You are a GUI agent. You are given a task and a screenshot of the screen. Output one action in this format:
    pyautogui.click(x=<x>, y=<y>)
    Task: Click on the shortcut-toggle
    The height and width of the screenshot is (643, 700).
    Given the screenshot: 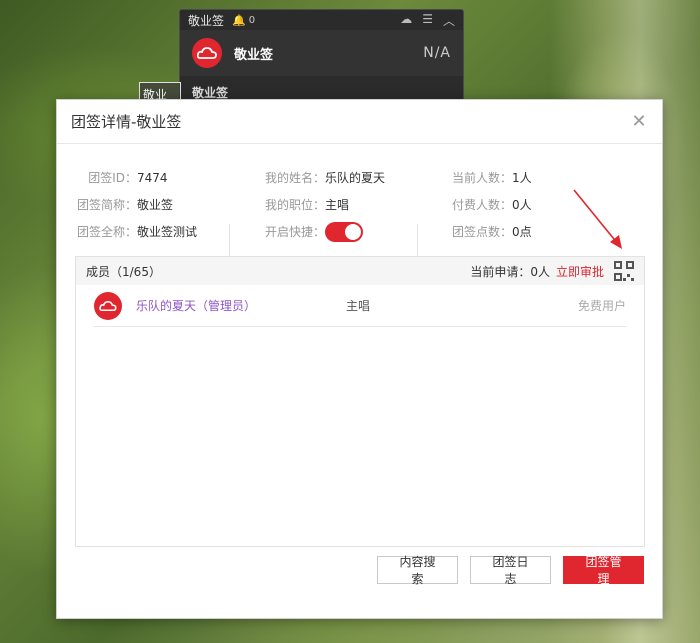 What is the action you would take?
    pyautogui.click(x=344, y=231)
    